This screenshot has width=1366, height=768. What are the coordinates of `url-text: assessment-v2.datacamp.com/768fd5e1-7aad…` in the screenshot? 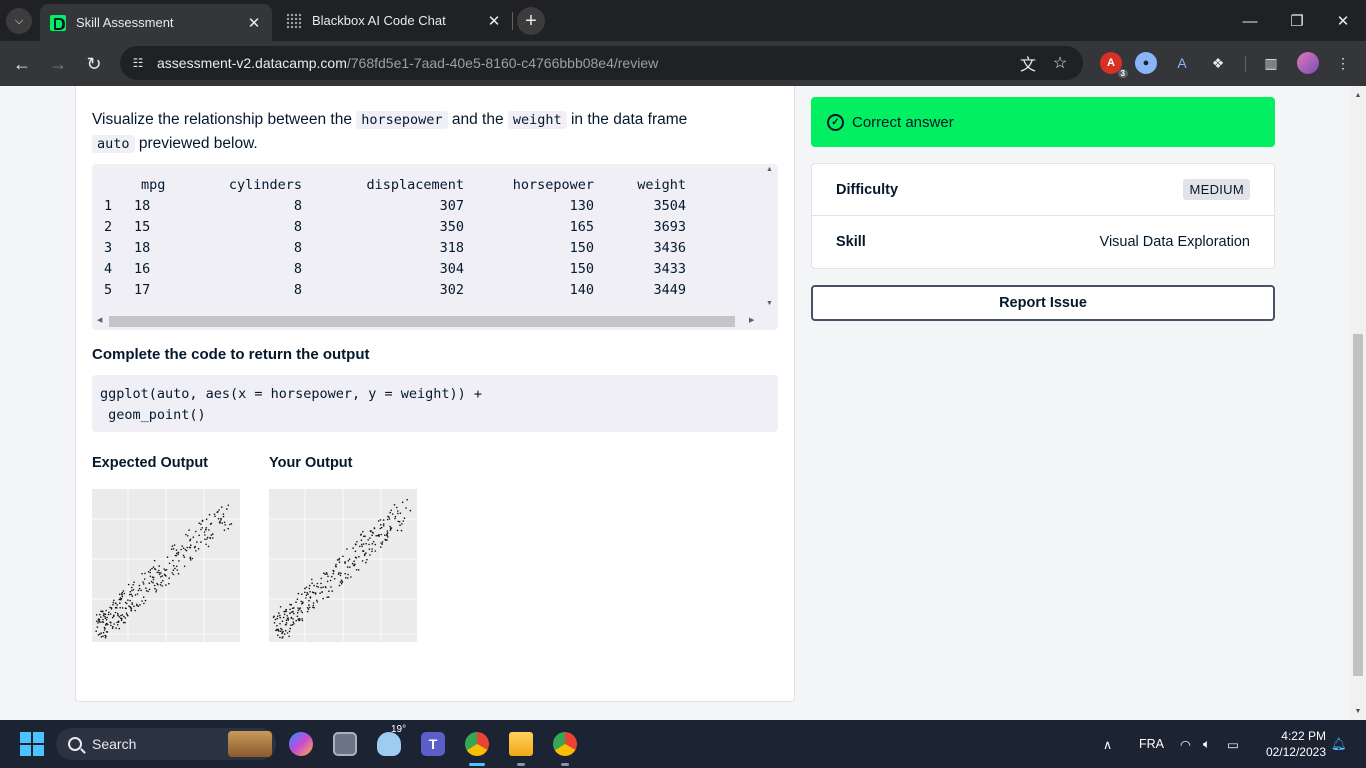 It's located at (407, 63).